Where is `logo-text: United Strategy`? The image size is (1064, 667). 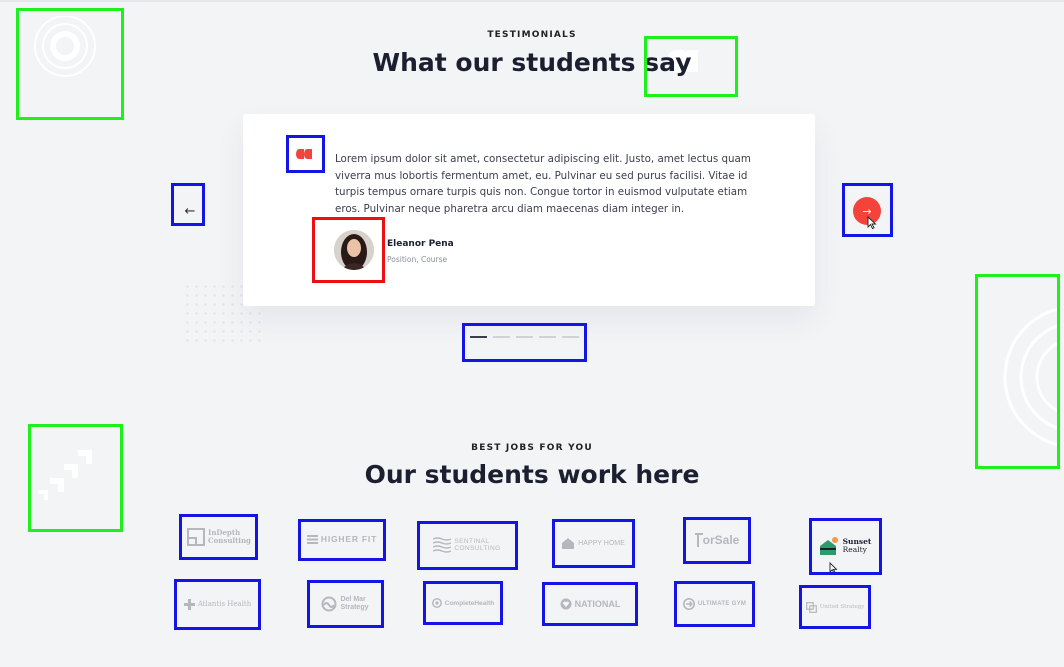
logo-text: United Strategy is located at coordinates (842, 607).